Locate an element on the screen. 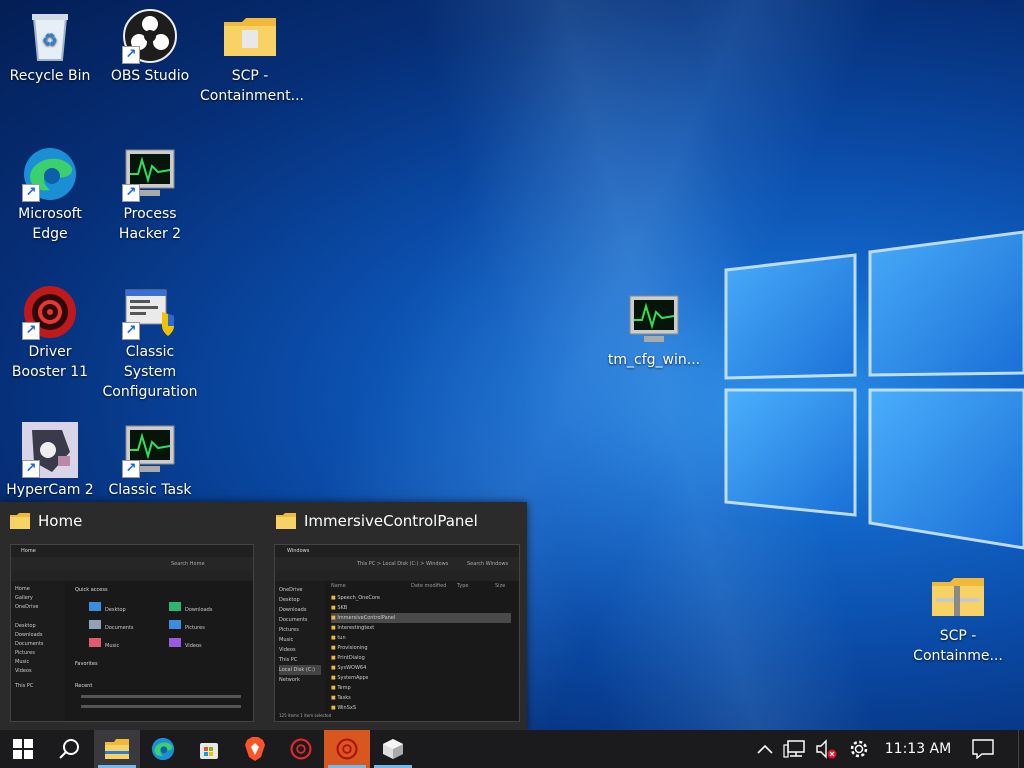 The height and width of the screenshot is (768, 1024). list-item: ■ SKB is located at coordinates (339, 608).